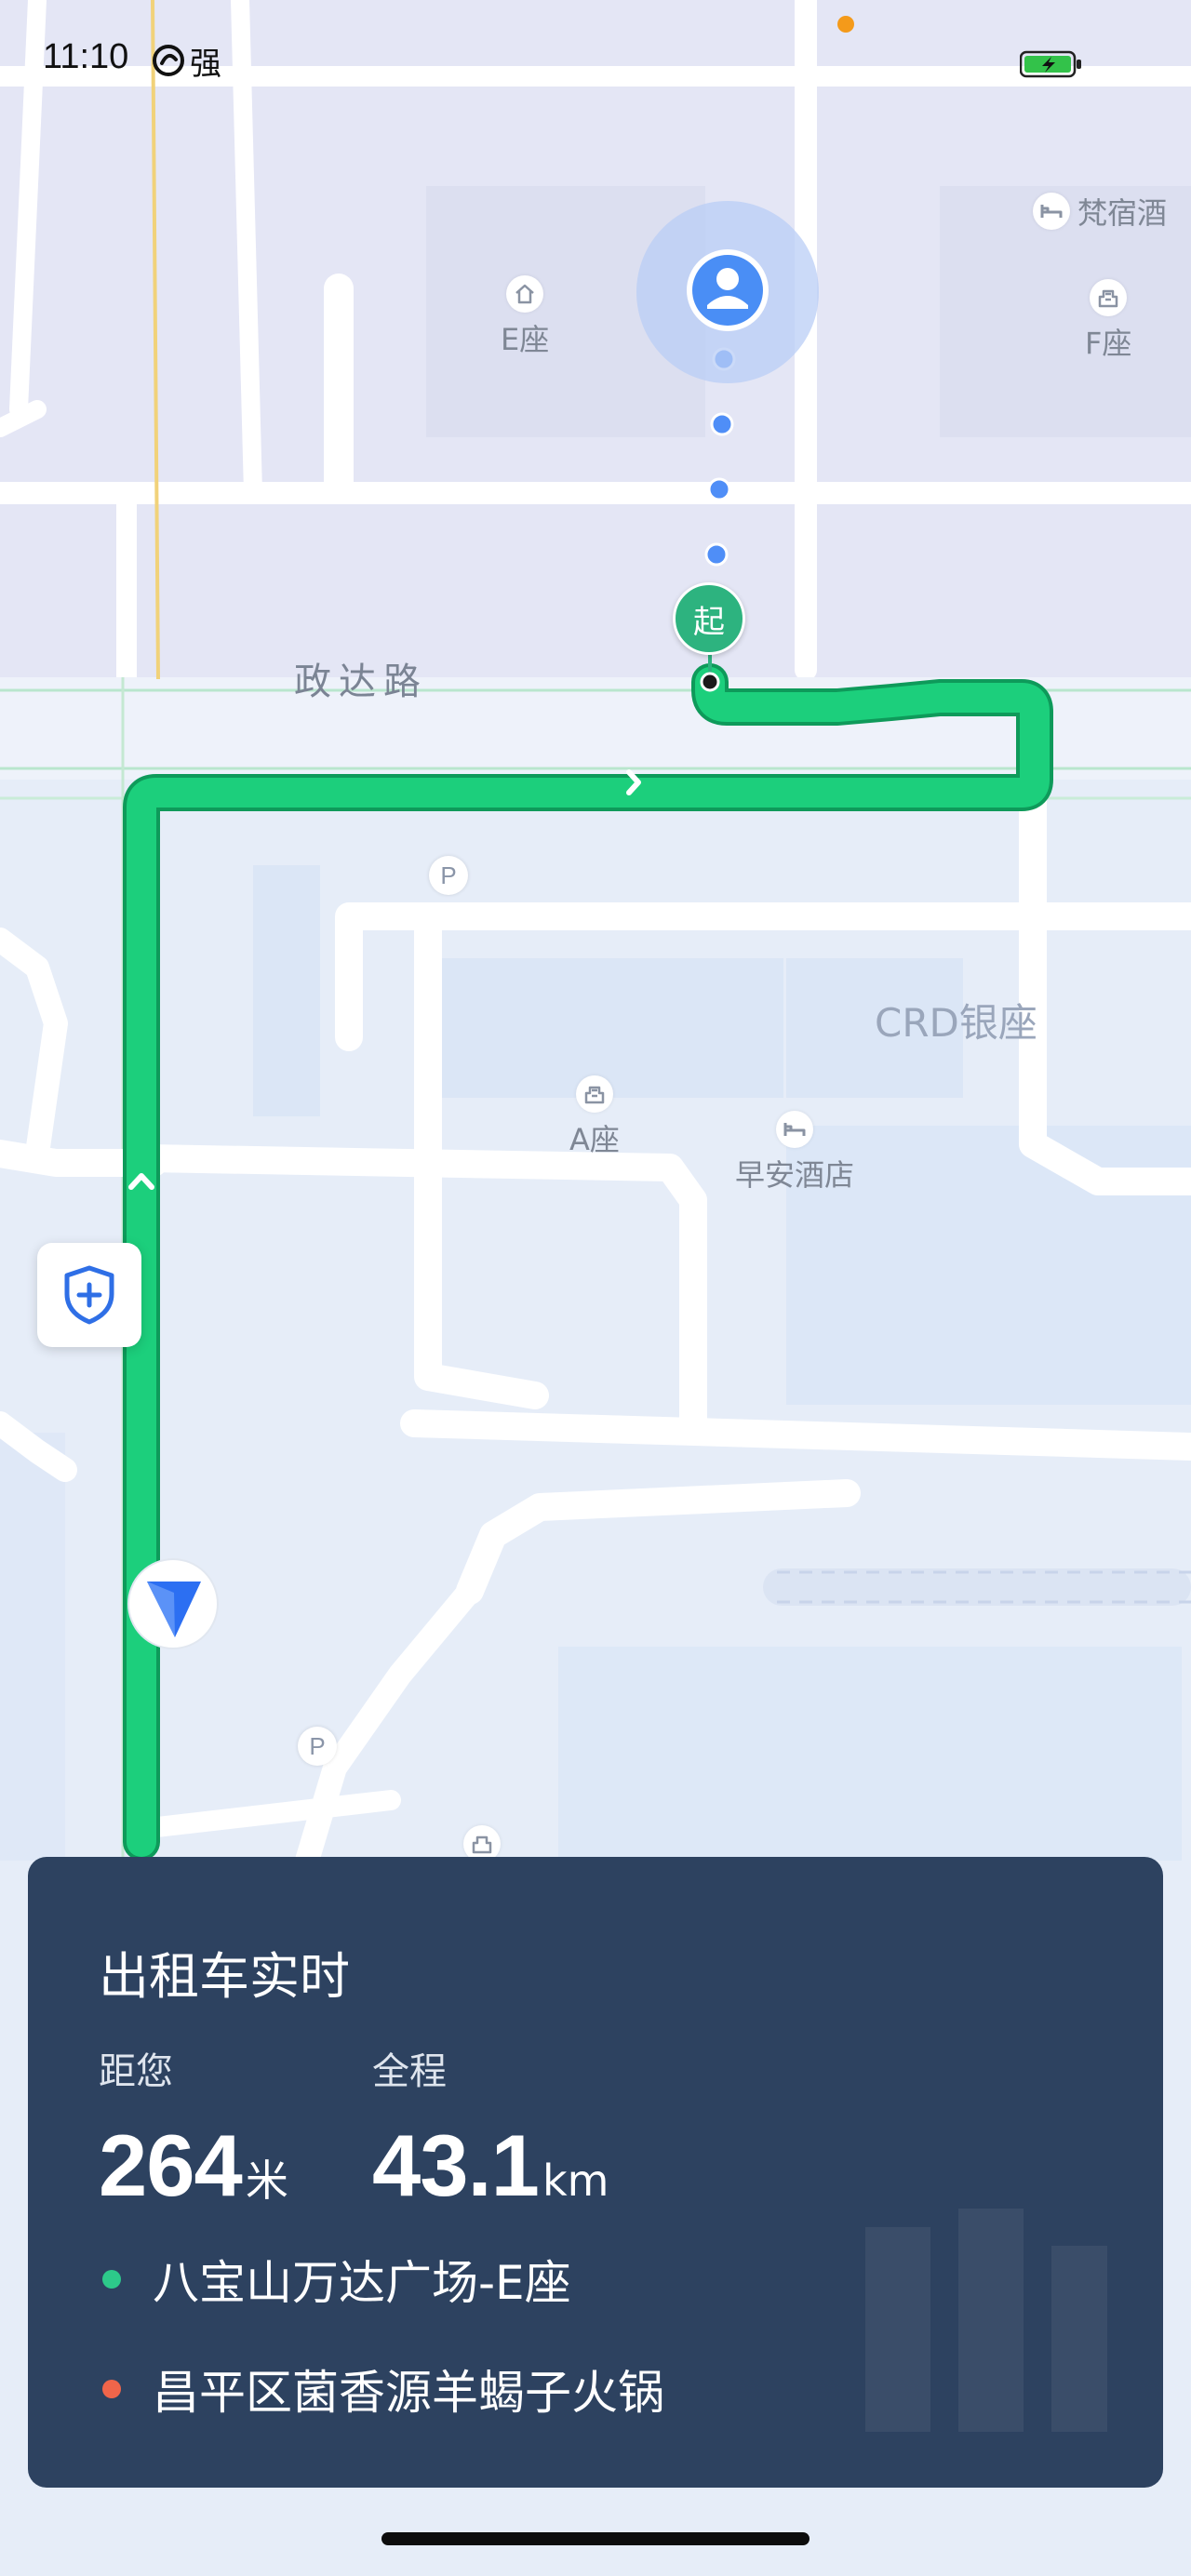  Describe the element at coordinates (186, 61) in the screenshot. I see `carrier-indicator: 强` at that location.